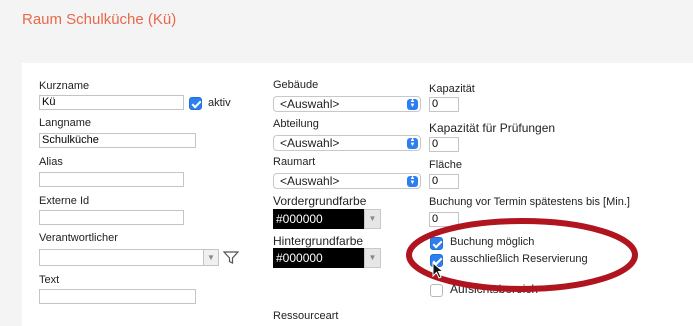 This screenshot has width=693, height=326. What do you see at coordinates (231, 259) in the screenshot?
I see `filter-icon` at bounding box center [231, 259].